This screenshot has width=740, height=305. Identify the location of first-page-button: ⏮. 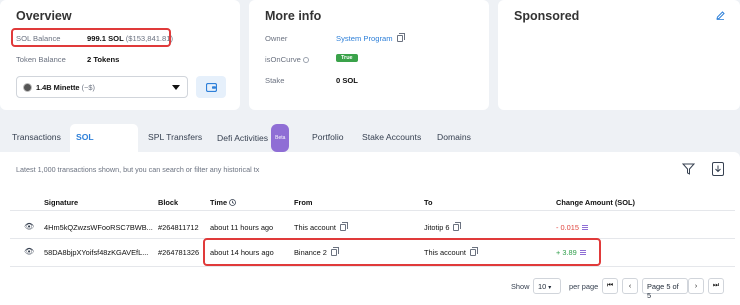
(610, 286).